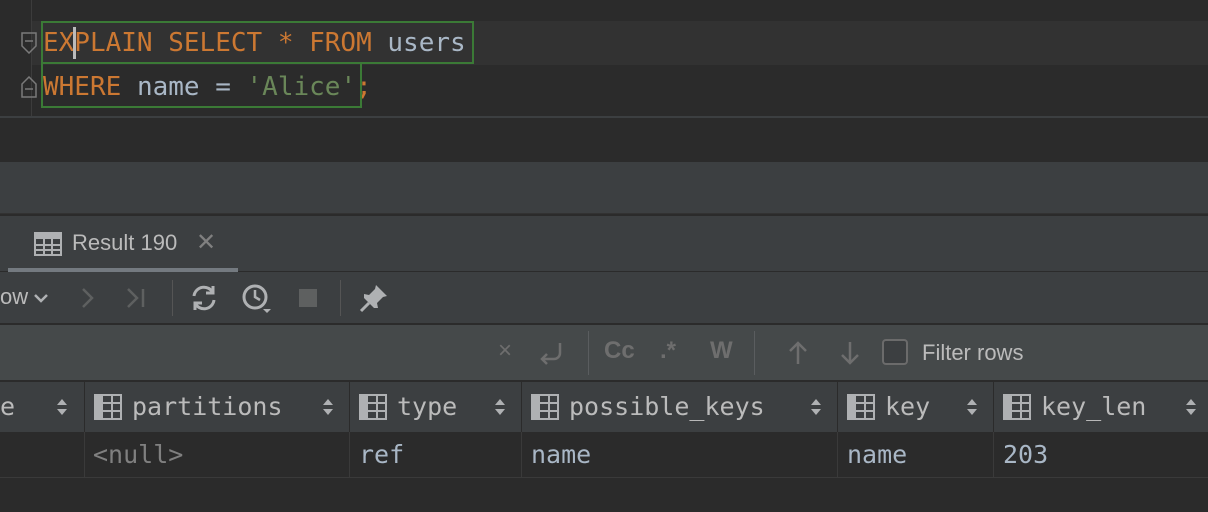 This screenshot has width=1208, height=512. Describe the element at coordinates (436, 455) in the screenshot. I see `table-cell: ref` at that location.